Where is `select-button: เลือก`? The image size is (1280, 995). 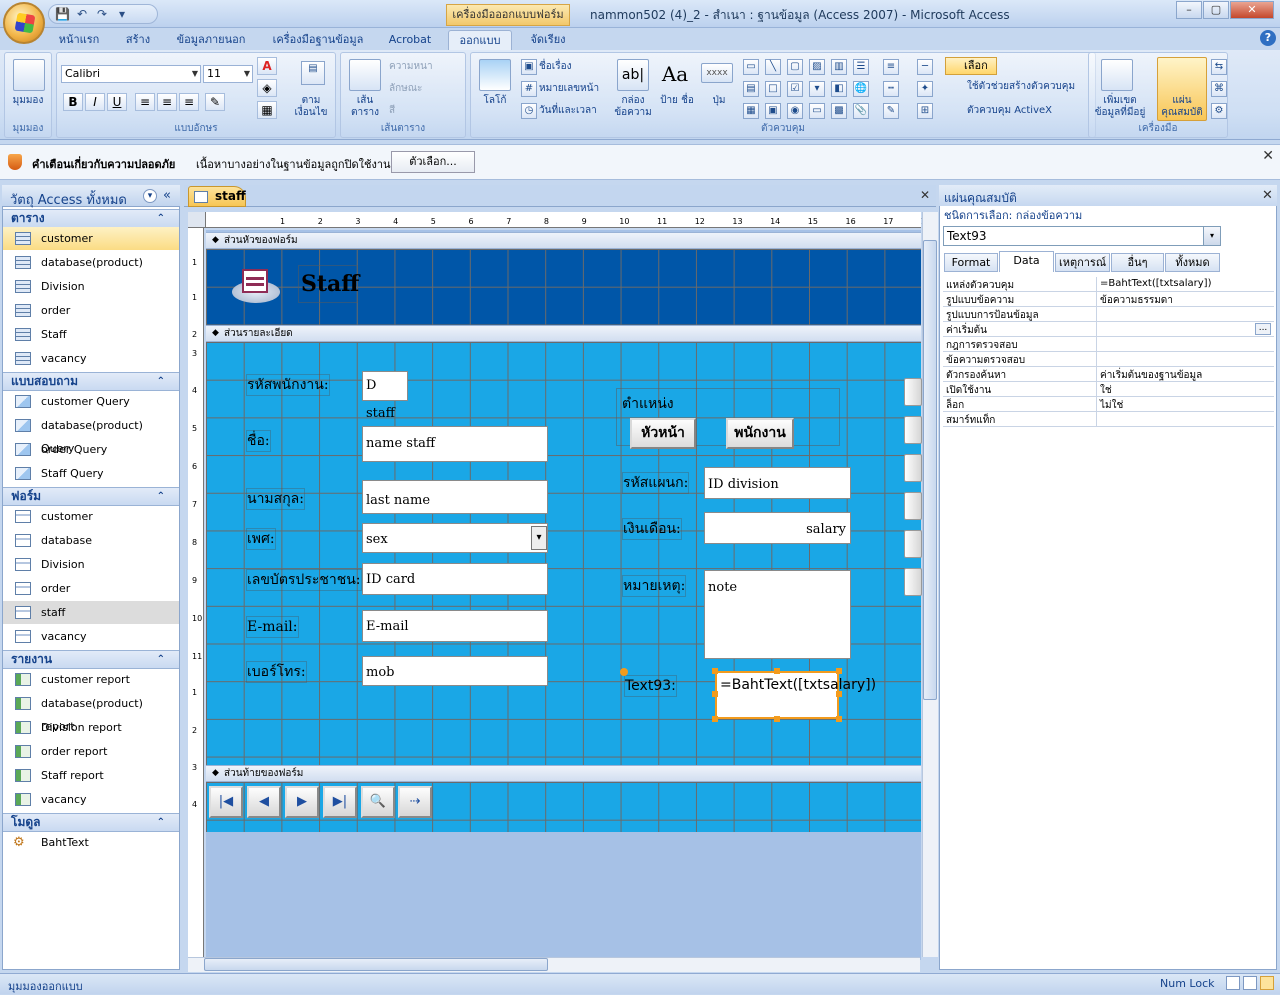 select-button: เลือก is located at coordinates (971, 66).